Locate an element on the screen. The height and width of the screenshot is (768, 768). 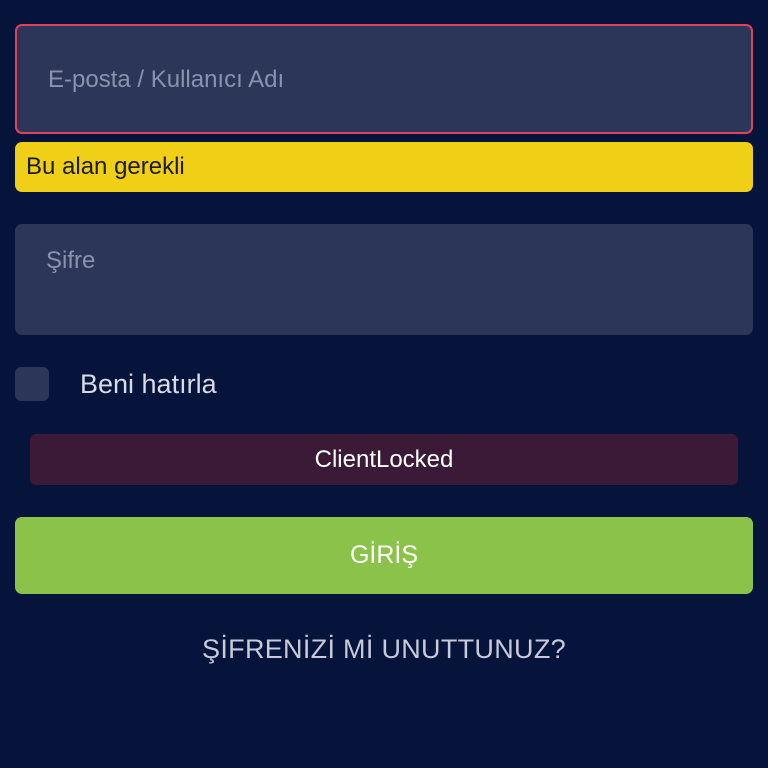
password-field-container is located at coordinates (384, 279).